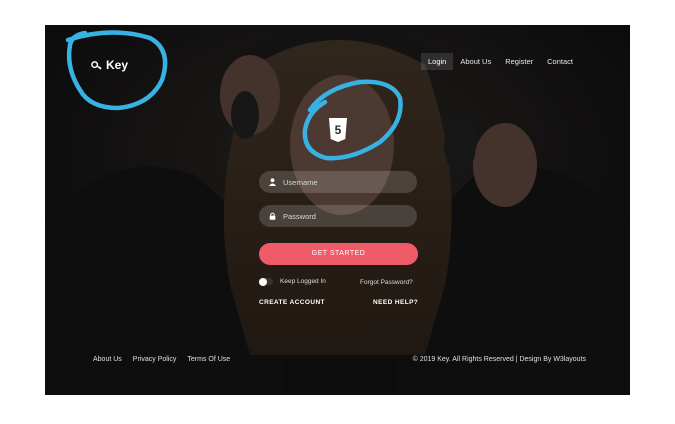  I want to click on keep-logged-in-toggle: Keep Logged In, so click(292, 281).